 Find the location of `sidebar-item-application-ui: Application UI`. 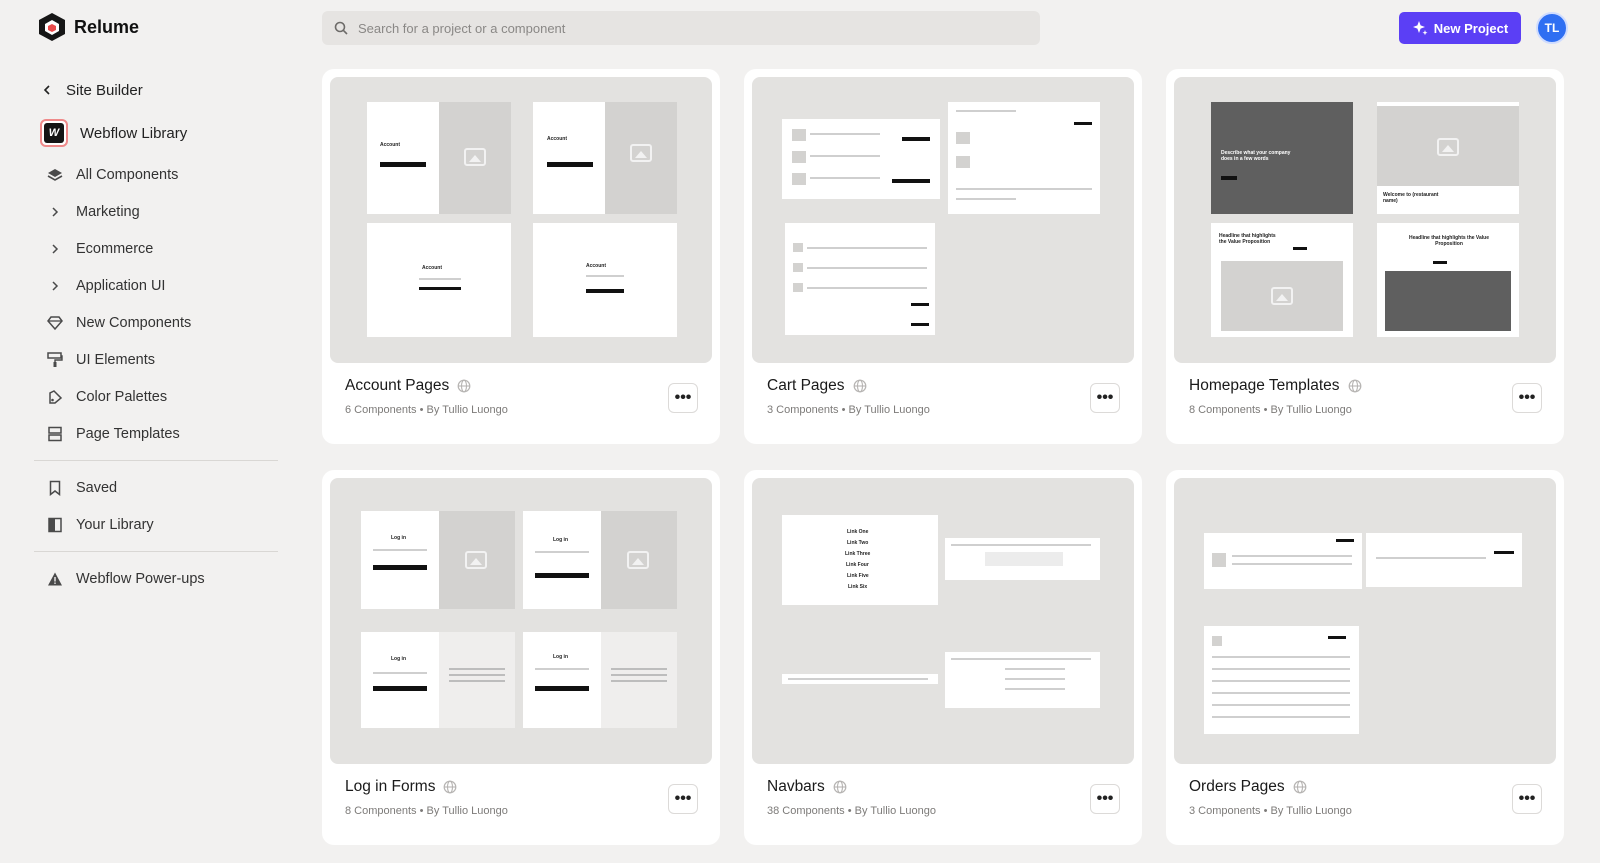

sidebar-item-application-ui: Application UI is located at coordinates (156, 285).